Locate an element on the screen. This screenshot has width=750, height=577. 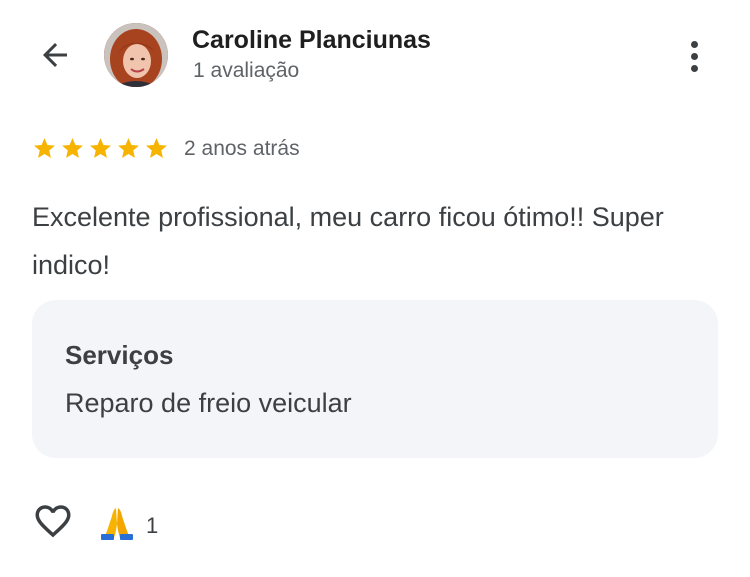
folded-hands-icon is located at coordinates (117, 525).